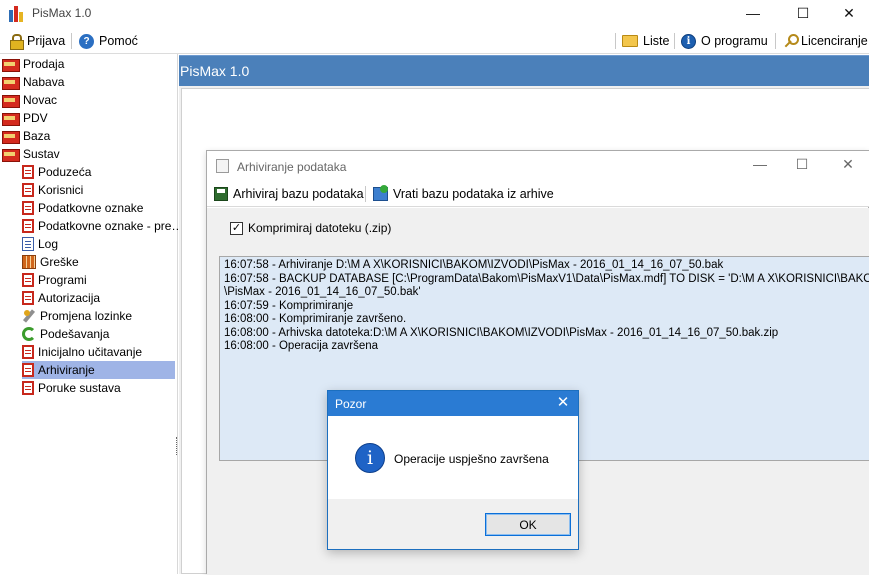  What do you see at coordinates (44, 64) in the screenshot?
I see `sidebar-item-label: Prodaja` at bounding box center [44, 64].